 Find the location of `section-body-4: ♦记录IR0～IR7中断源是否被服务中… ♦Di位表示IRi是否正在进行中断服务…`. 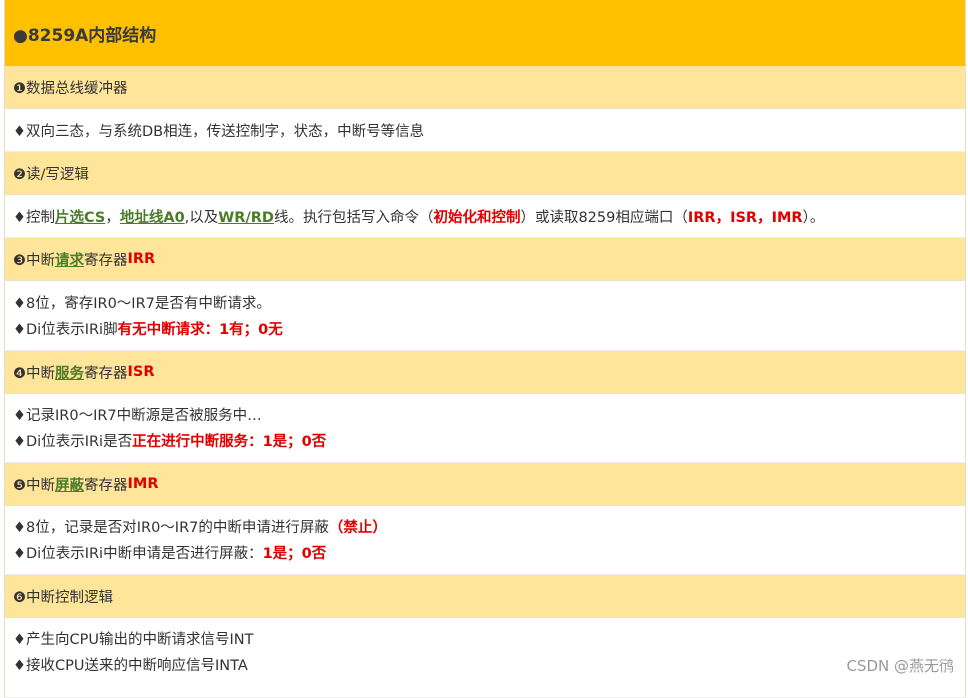

section-body-4: ♦记录IR0～IR7中断源是否被服务中… ♦Di位表示IRi是否正在进行中断服务… is located at coordinates (485, 428).